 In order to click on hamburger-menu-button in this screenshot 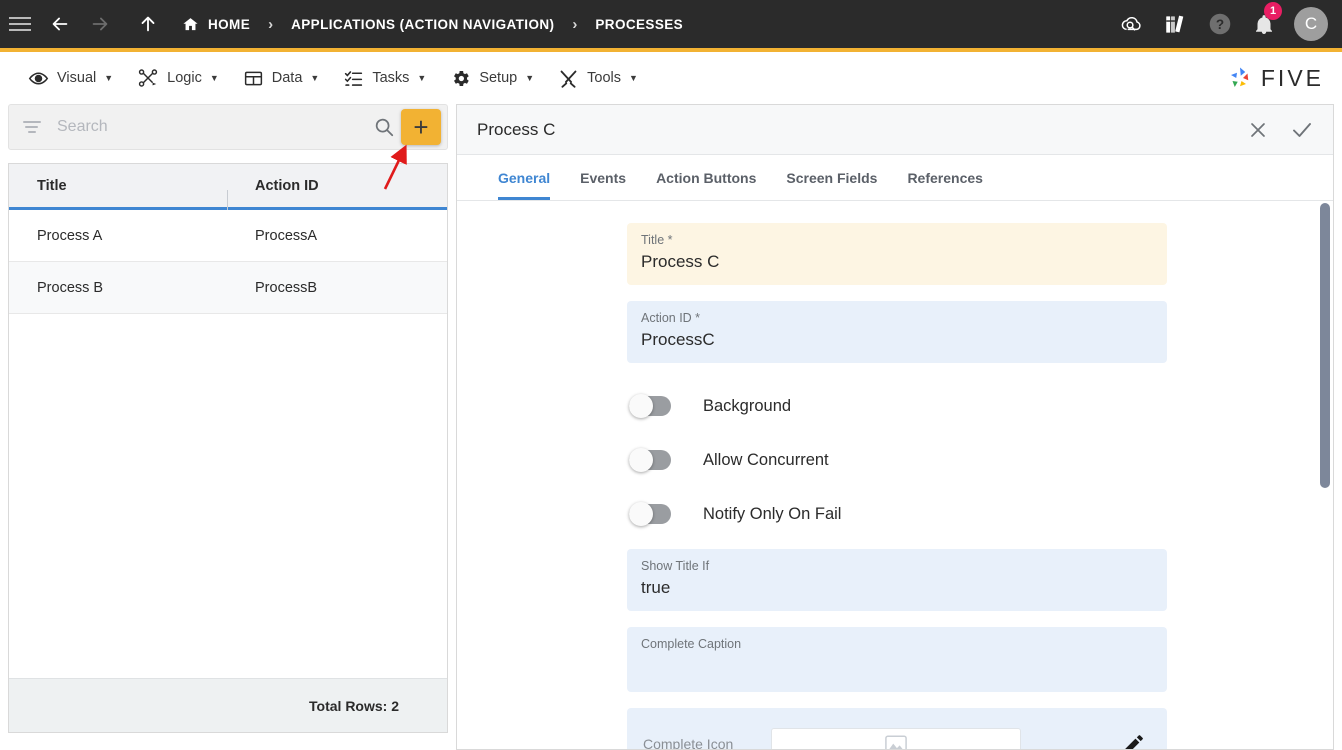, I will do `click(20, 25)`.